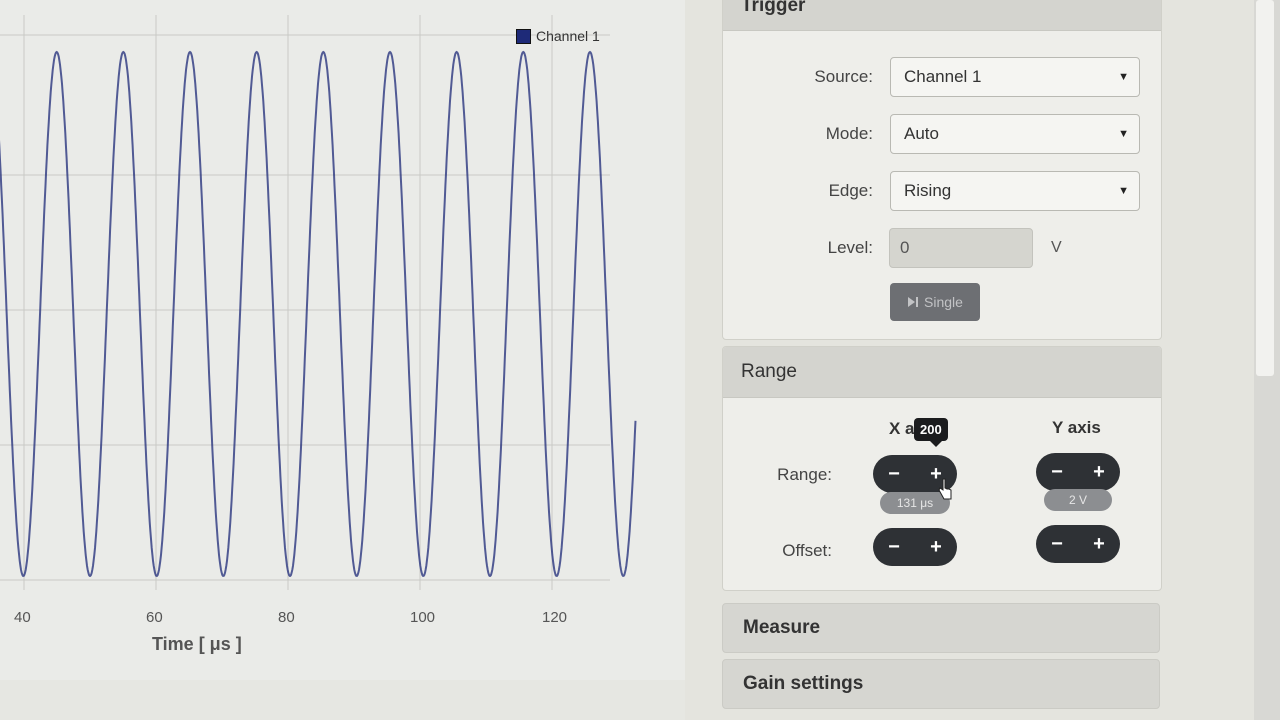  What do you see at coordinates (894, 474) in the screenshot?
I see `x-range-minus-button: −` at bounding box center [894, 474].